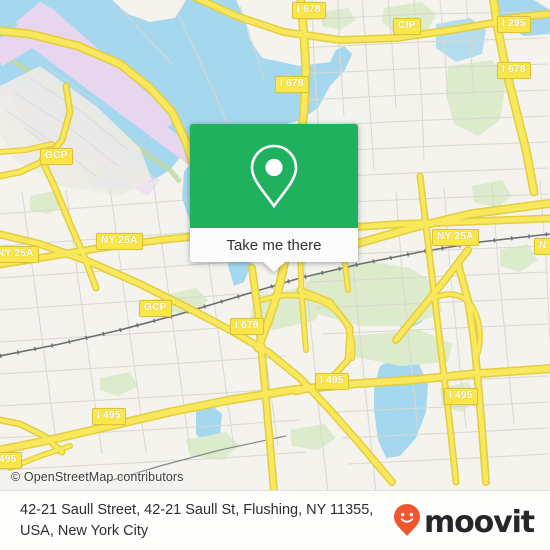 The image size is (550, 550). I want to click on shield-i678-upper: I 678, so click(292, 84).